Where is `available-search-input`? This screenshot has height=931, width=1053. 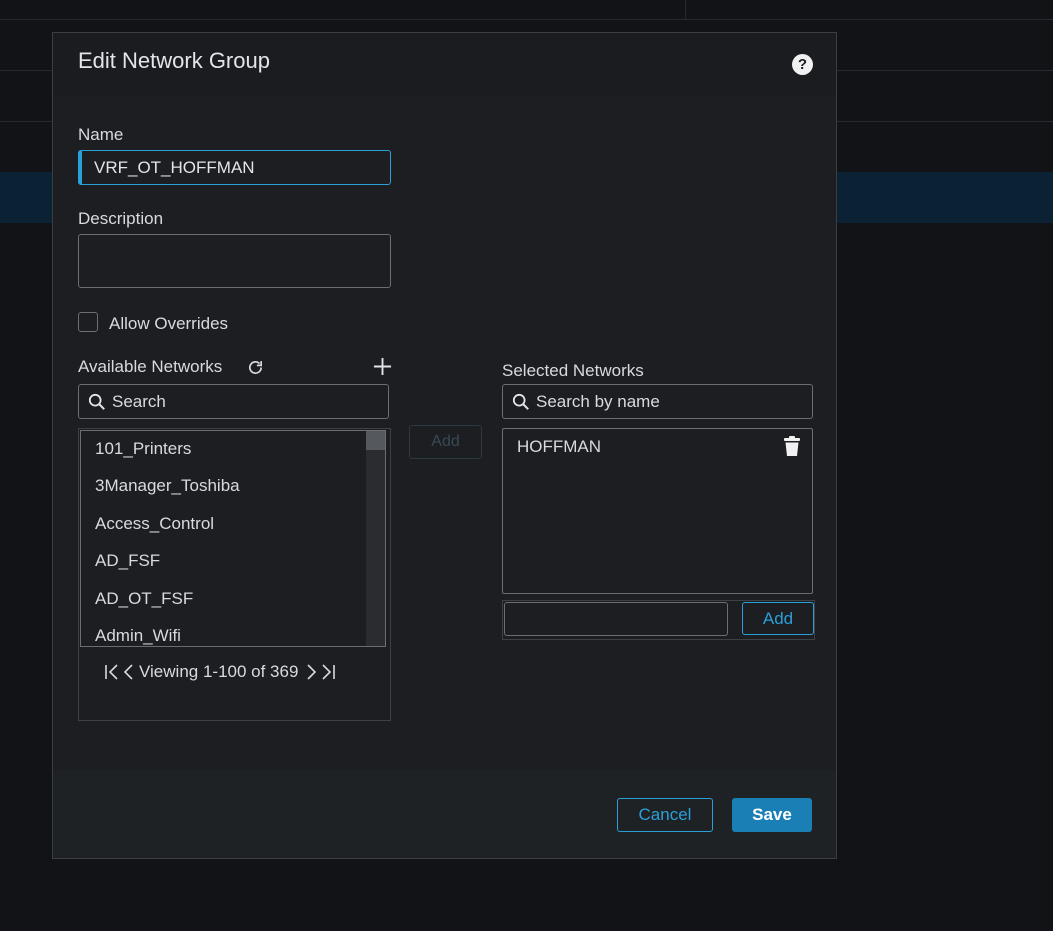 available-search-input is located at coordinates (250, 401).